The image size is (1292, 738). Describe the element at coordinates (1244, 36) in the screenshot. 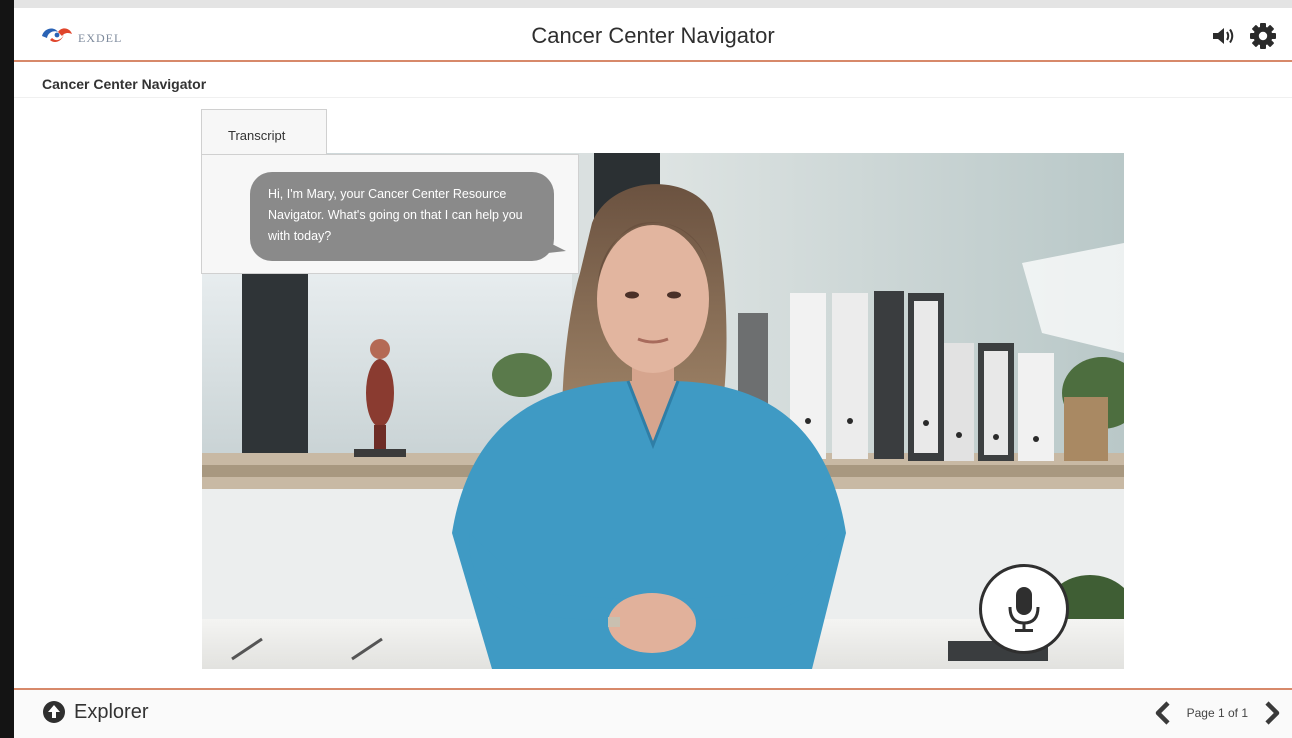

I see `header-controls` at that location.